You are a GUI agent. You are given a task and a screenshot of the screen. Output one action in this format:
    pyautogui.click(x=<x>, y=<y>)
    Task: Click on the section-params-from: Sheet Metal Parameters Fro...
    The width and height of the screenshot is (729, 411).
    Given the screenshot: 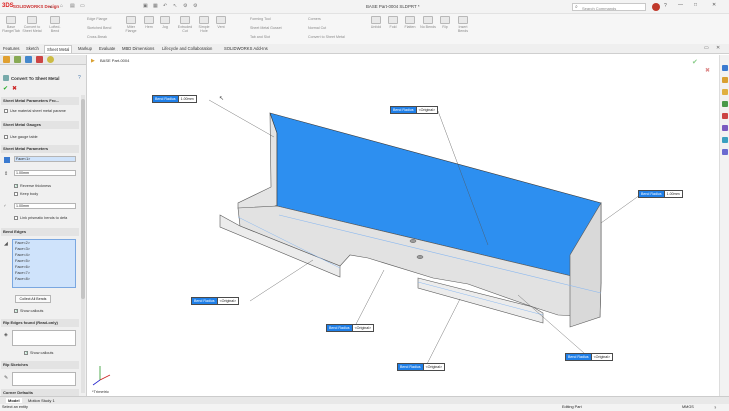 What is the action you would take?
    pyautogui.click(x=40, y=101)
    